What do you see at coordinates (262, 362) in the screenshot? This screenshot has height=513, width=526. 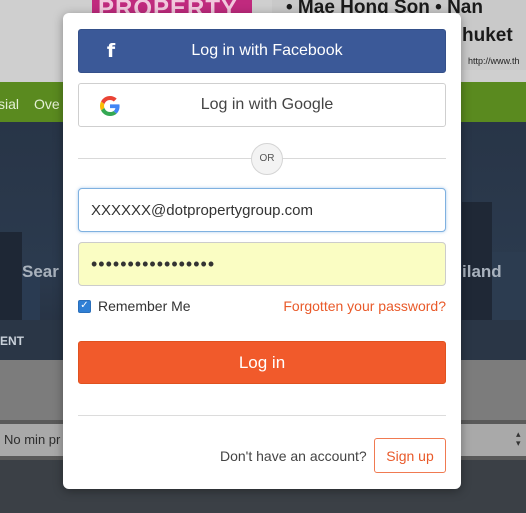 I see `login-button: Log in` at bounding box center [262, 362].